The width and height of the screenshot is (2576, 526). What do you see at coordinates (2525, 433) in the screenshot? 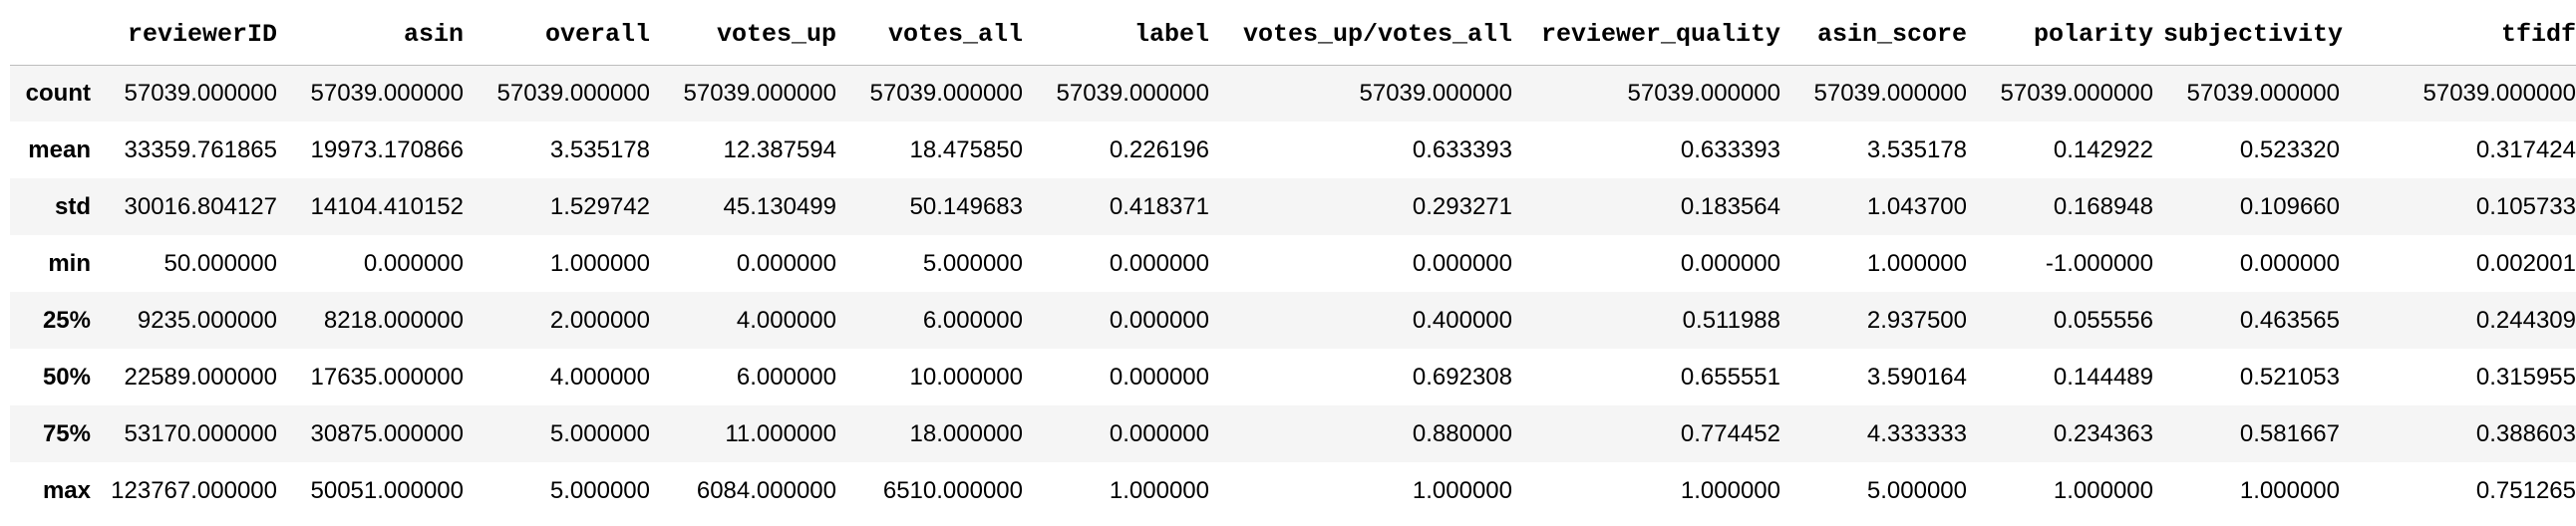
I see `table-cell: 0.388603` at bounding box center [2525, 433].